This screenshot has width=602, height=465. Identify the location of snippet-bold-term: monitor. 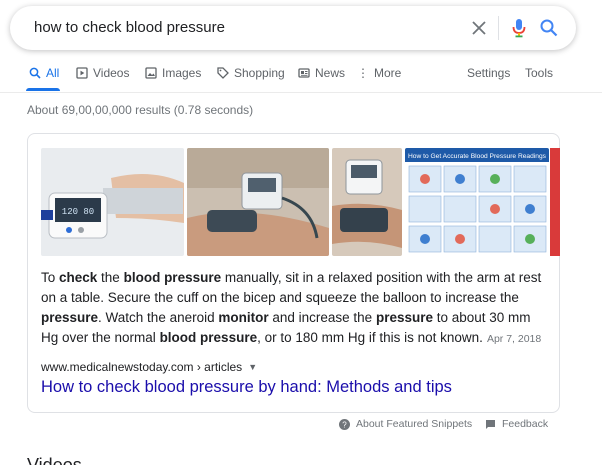
(243, 317).